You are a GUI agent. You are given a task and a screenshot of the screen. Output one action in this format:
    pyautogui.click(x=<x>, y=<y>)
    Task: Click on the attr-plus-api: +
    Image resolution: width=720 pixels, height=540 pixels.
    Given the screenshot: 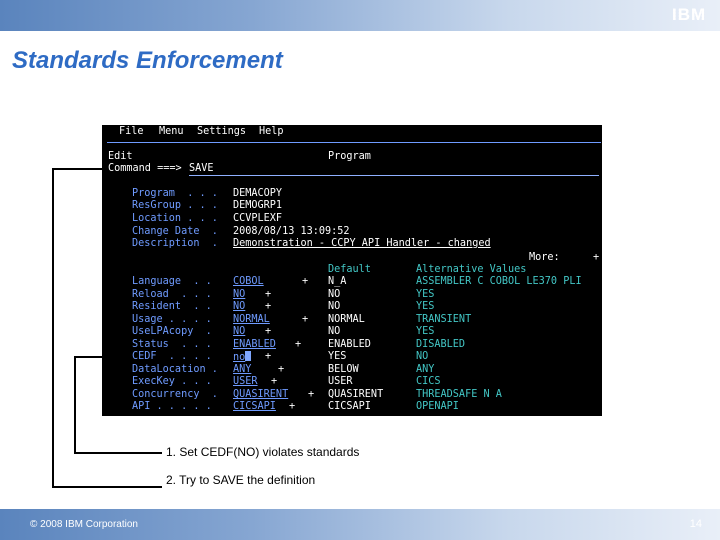 What is the action you would take?
    pyautogui.click(x=292, y=407)
    